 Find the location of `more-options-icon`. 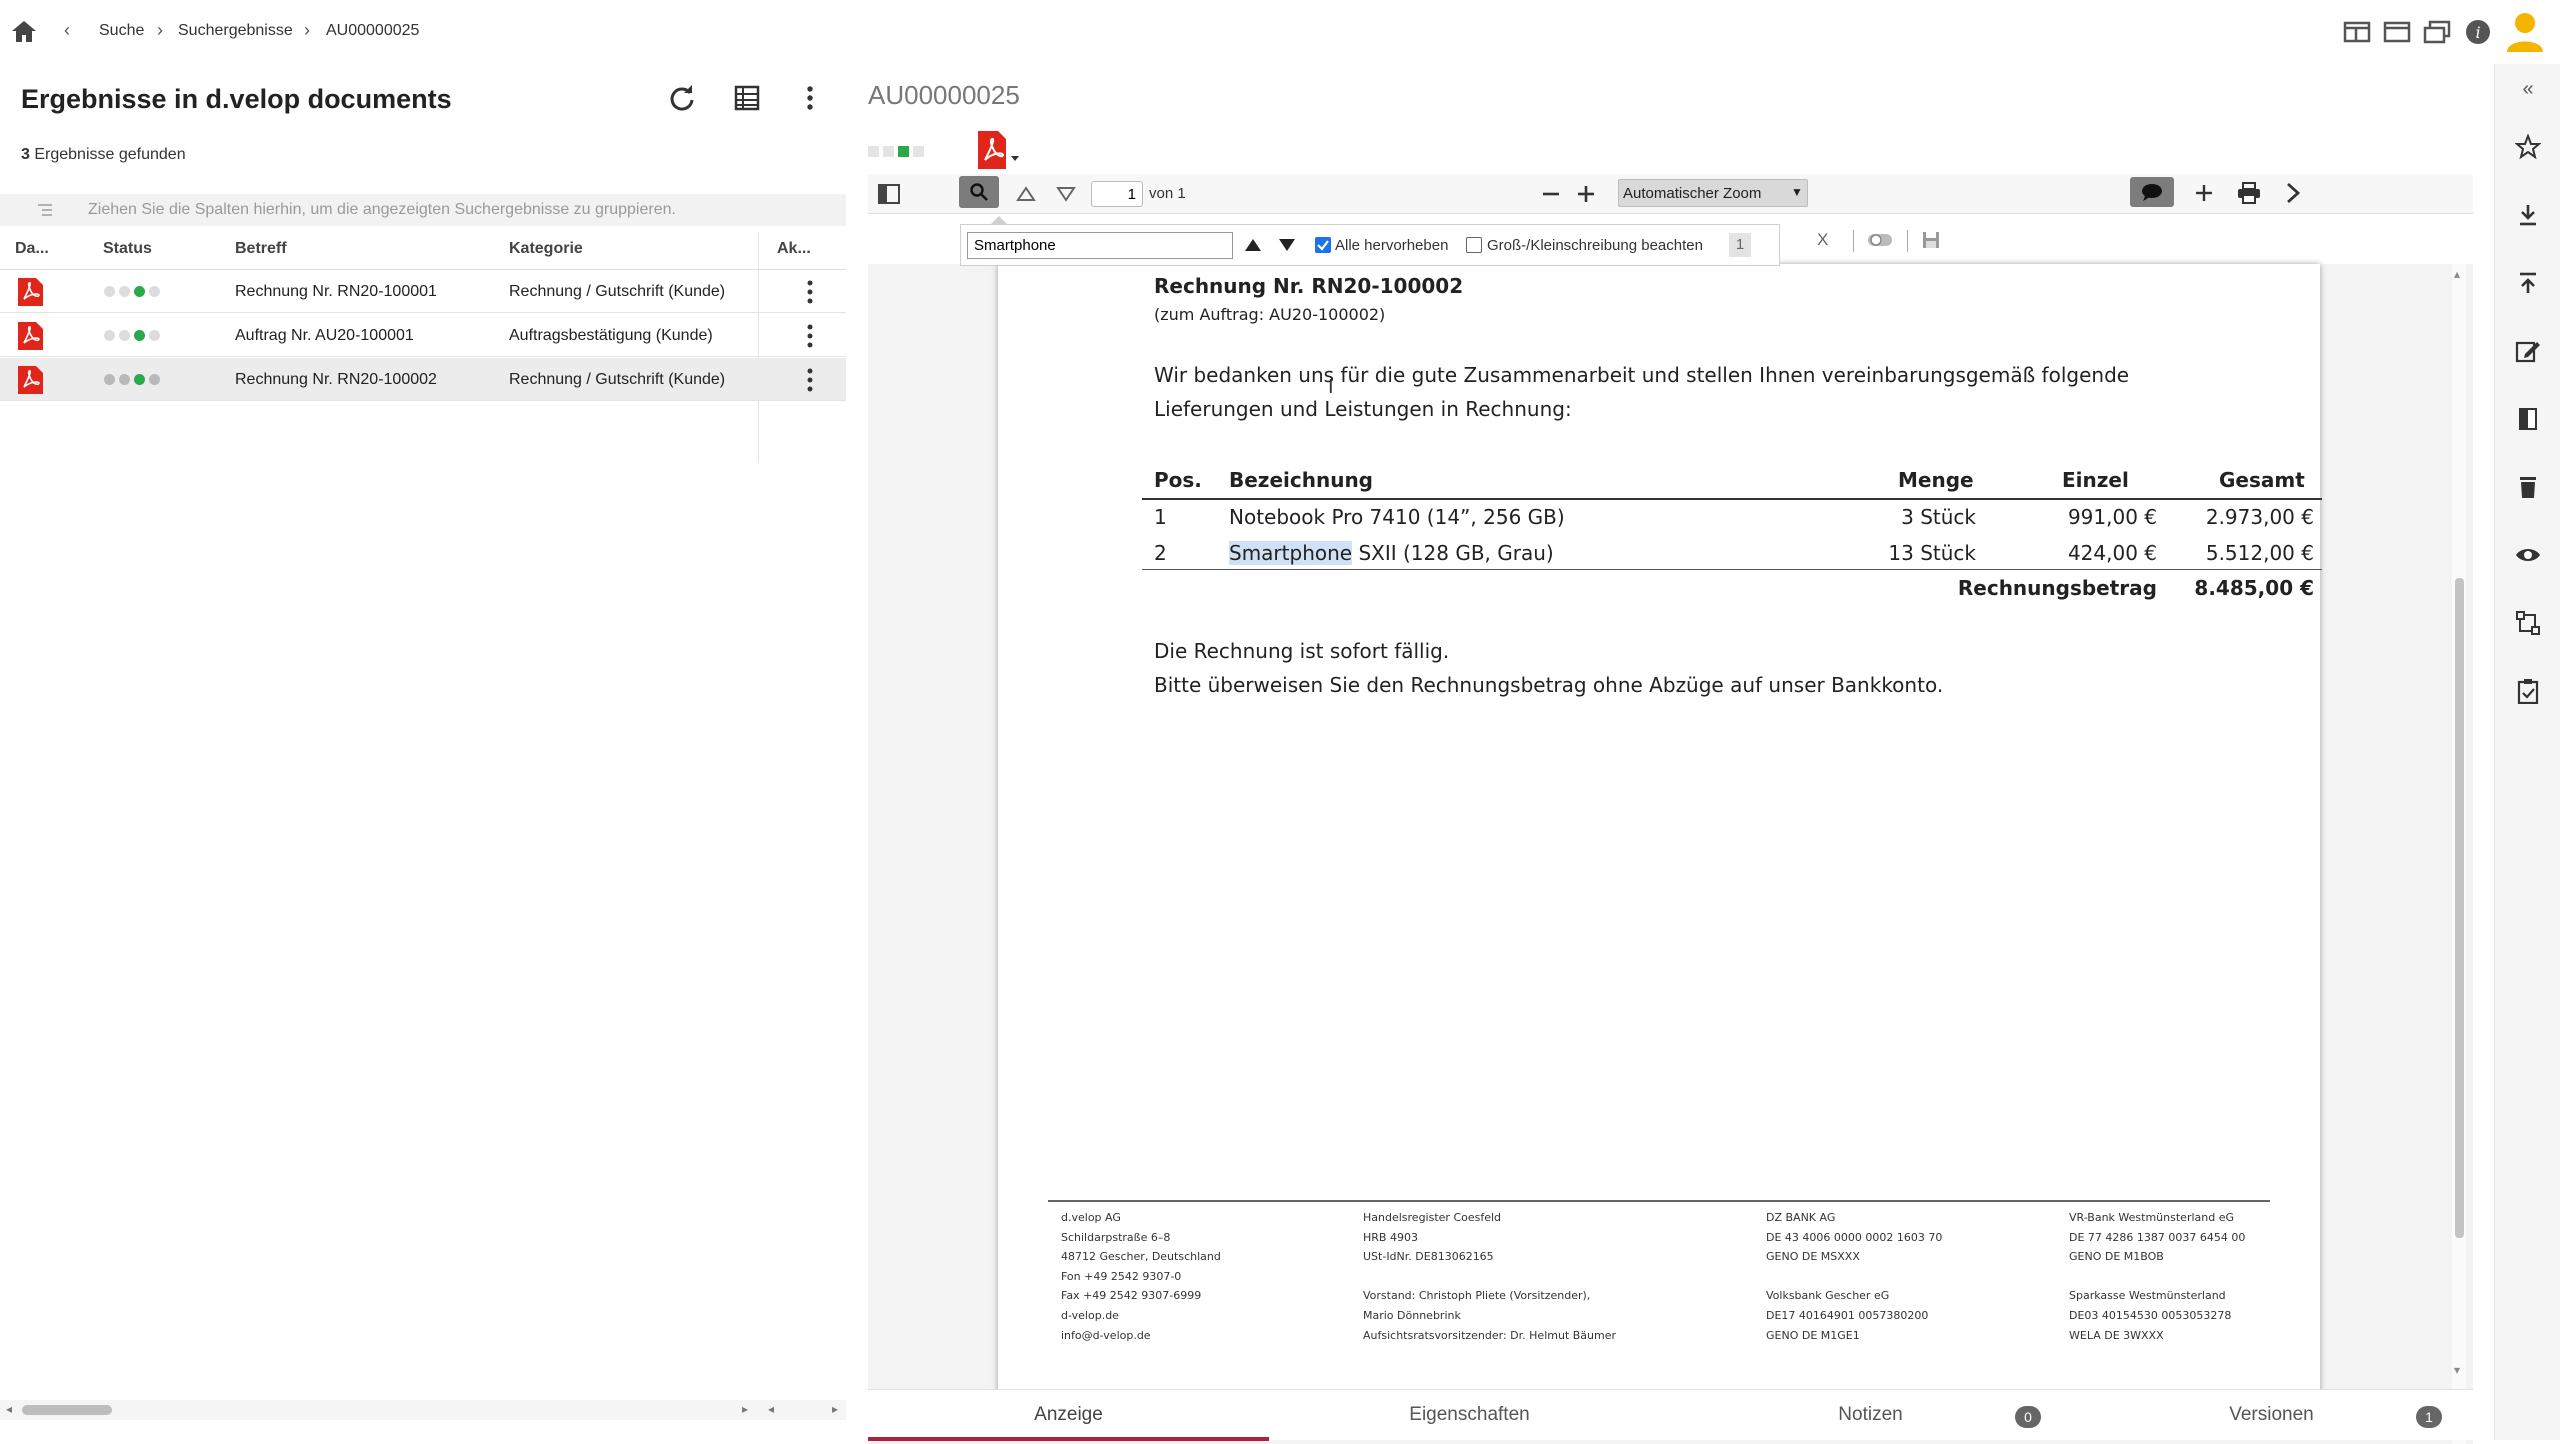

more-options-icon is located at coordinates (810, 98).